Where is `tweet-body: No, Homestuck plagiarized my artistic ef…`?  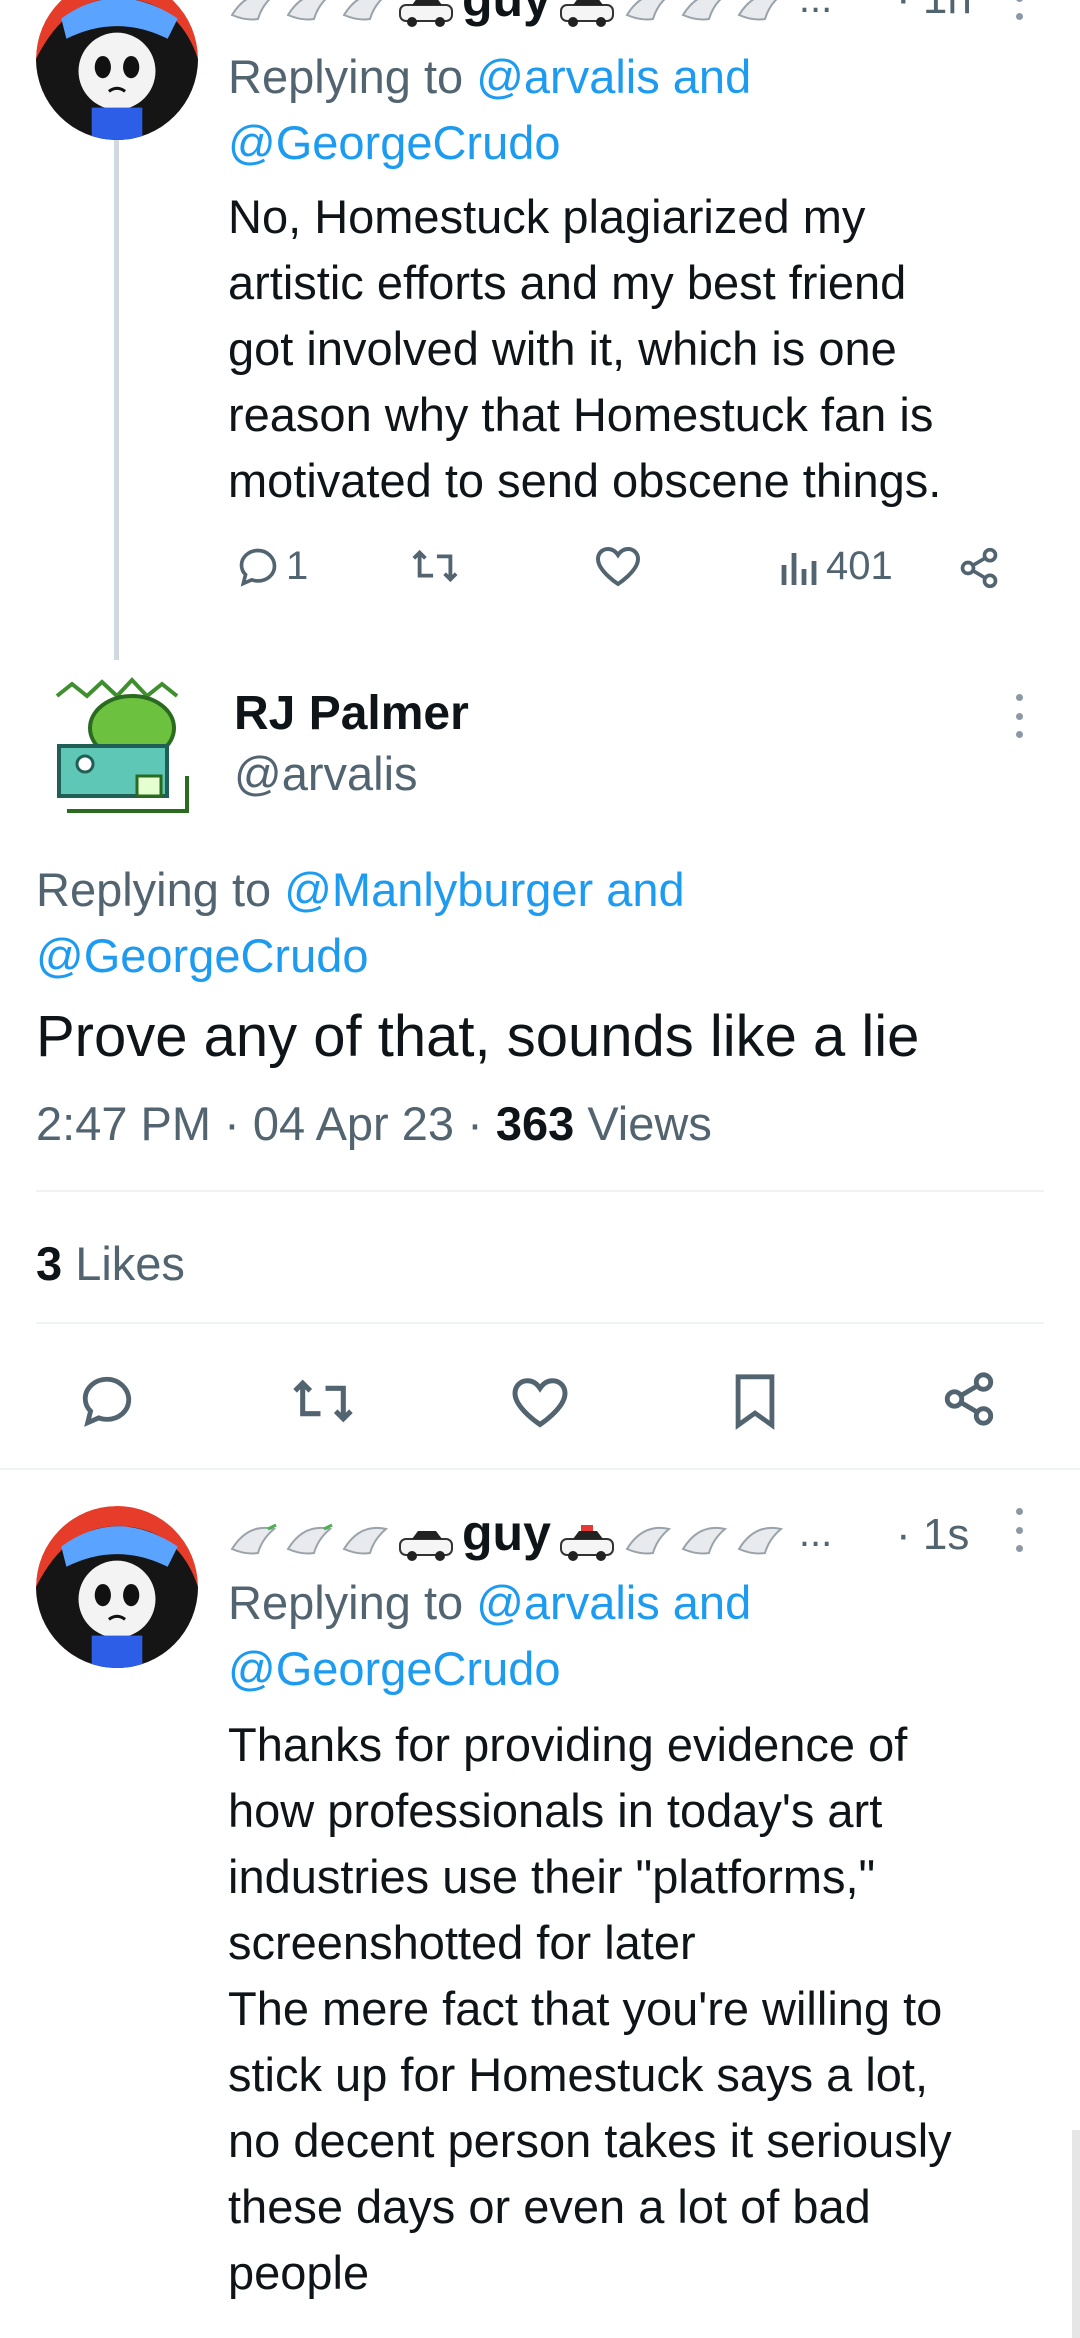 tweet-body: No, Homestuck plagiarized my artistic ef… is located at coordinates (585, 348).